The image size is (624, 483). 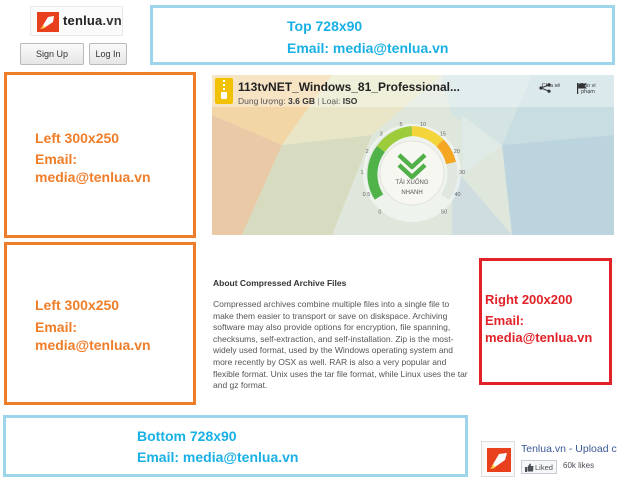 What do you see at coordinates (457, 195) in the screenshot?
I see `speed-mark-label: 40` at bounding box center [457, 195].